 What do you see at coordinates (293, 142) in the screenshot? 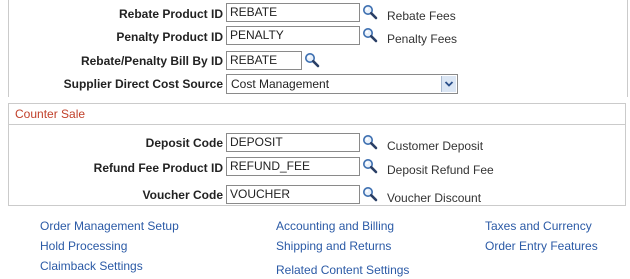
I see `deposit-code-input: DEPOSIT` at bounding box center [293, 142].